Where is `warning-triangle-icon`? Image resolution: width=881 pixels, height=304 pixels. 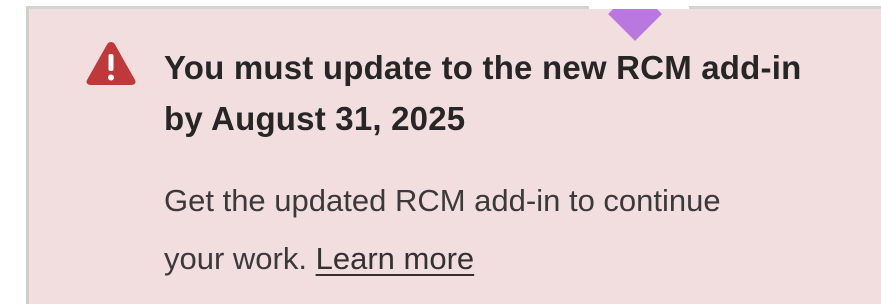 warning-triangle-icon is located at coordinates (111, 63).